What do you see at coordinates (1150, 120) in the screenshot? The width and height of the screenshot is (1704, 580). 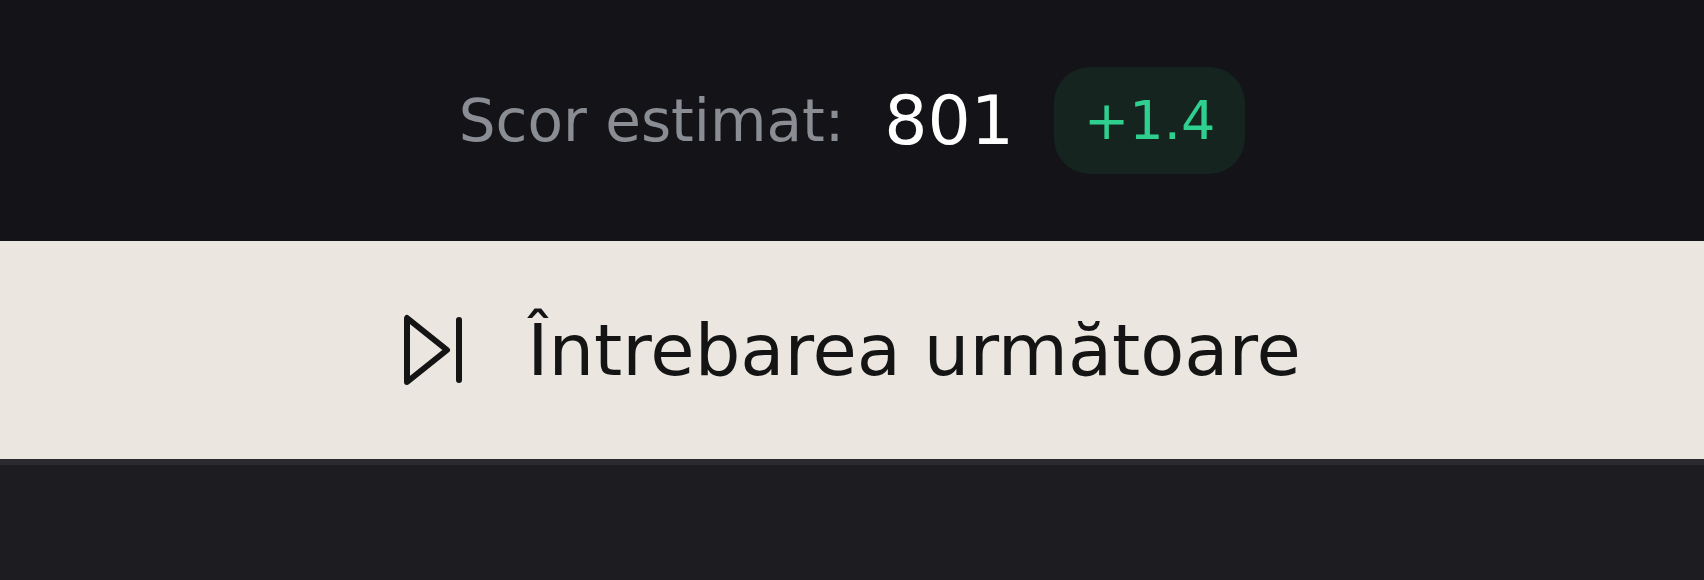 I see `score-delta: +1.4` at bounding box center [1150, 120].